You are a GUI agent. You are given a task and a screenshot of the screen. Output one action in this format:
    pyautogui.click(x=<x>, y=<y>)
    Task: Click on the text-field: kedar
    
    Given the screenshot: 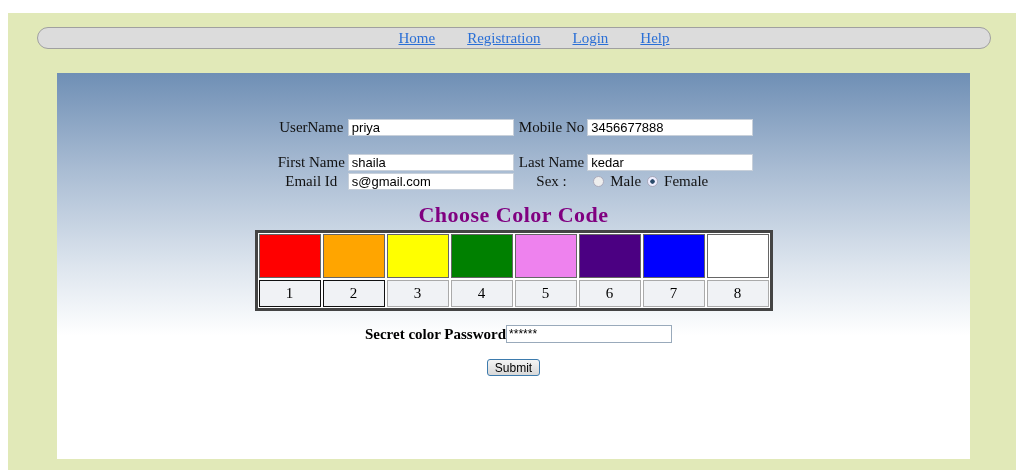 What is the action you would take?
    pyautogui.click(x=670, y=162)
    